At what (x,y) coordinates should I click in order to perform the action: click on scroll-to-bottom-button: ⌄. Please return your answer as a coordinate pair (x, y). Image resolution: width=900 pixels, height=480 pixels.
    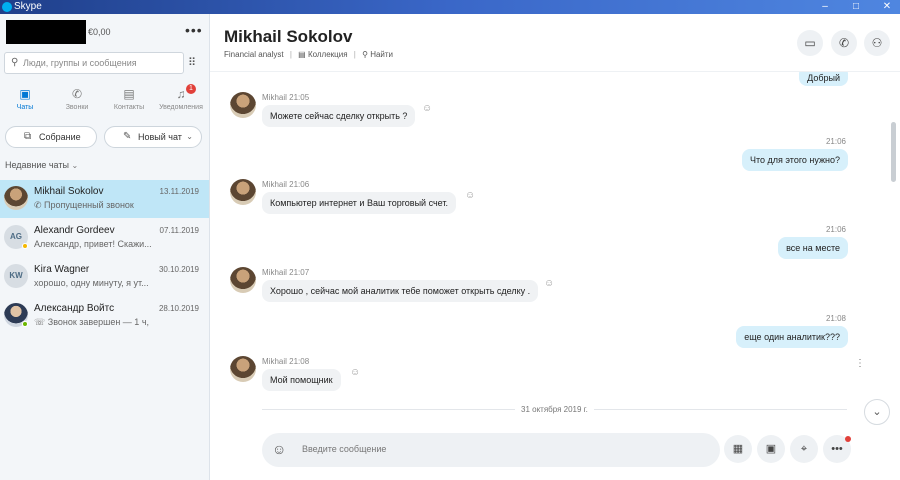
    Looking at the image, I should click on (877, 412).